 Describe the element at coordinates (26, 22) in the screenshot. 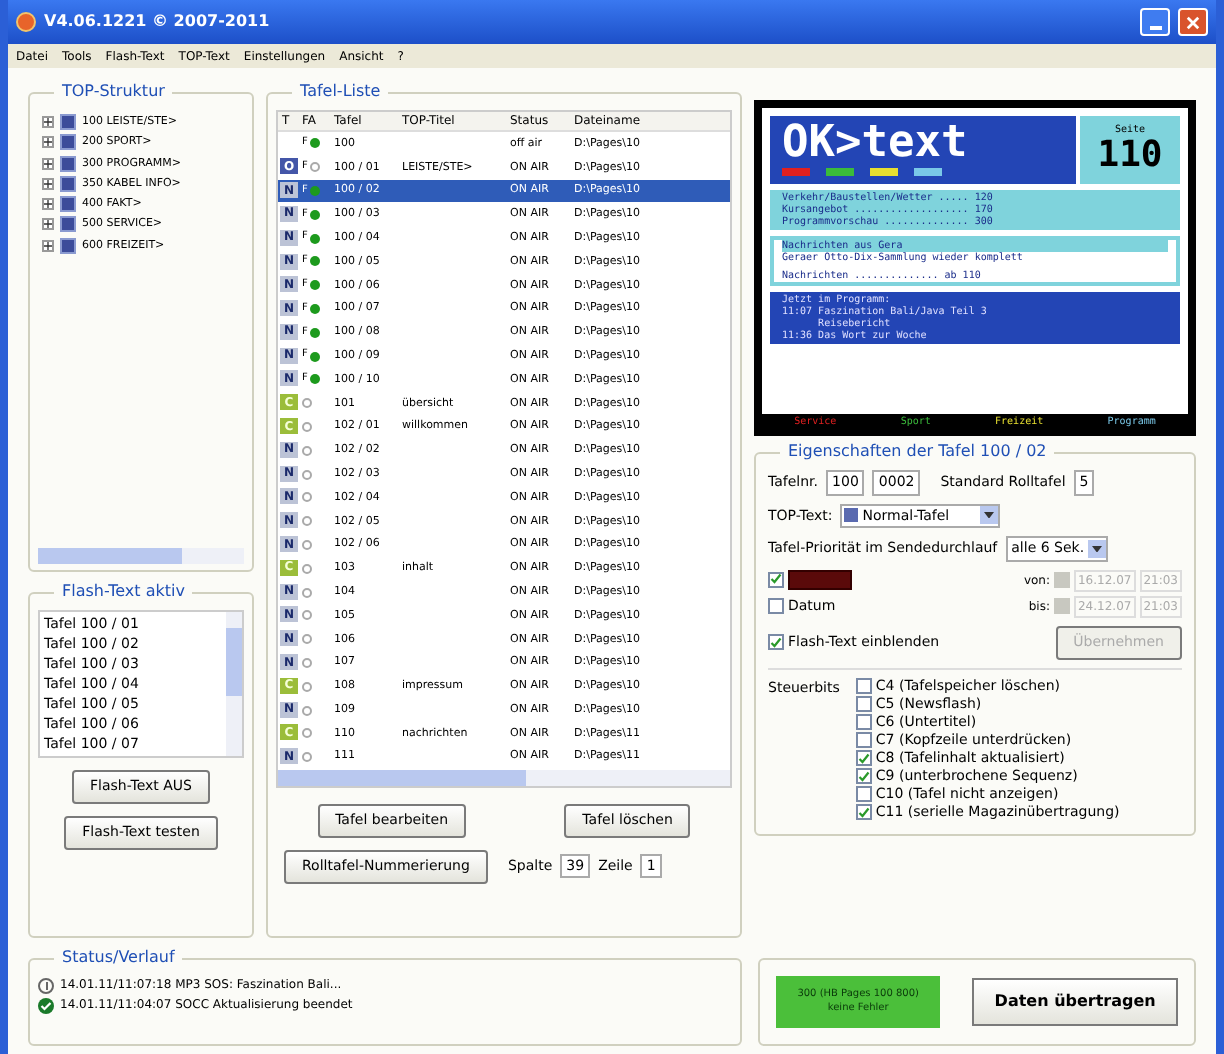

I see `app-icon` at that location.